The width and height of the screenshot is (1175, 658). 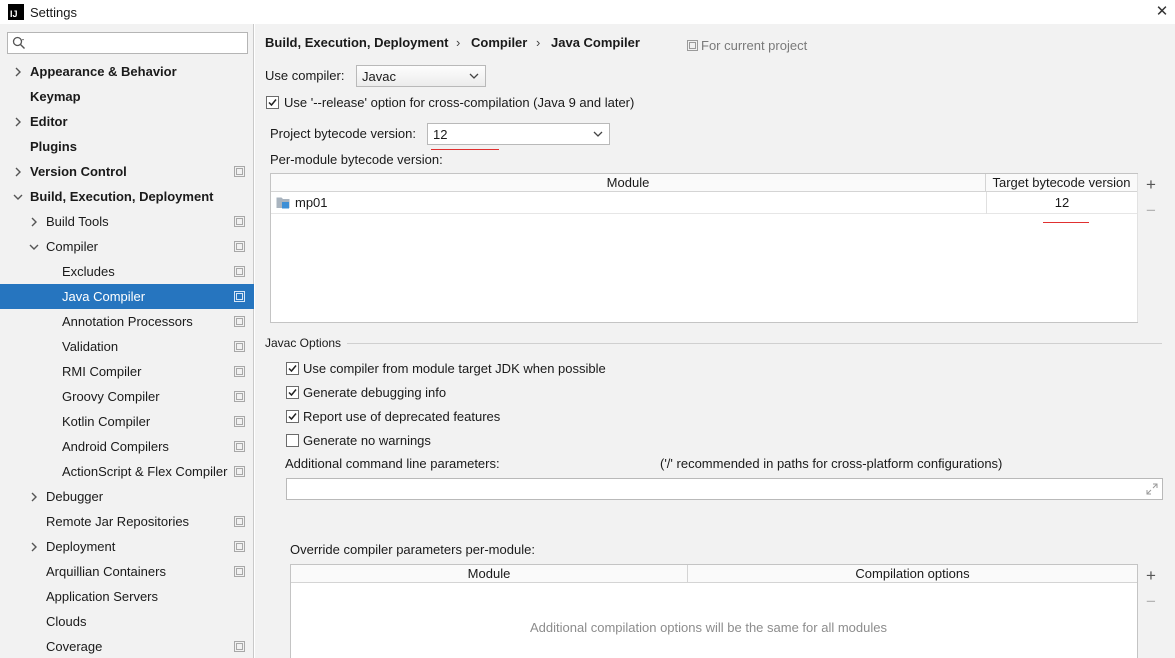 What do you see at coordinates (292, 440) in the screenshot?
I see `generate-no-warnings-checkbox` at bounding box center [292, 440].